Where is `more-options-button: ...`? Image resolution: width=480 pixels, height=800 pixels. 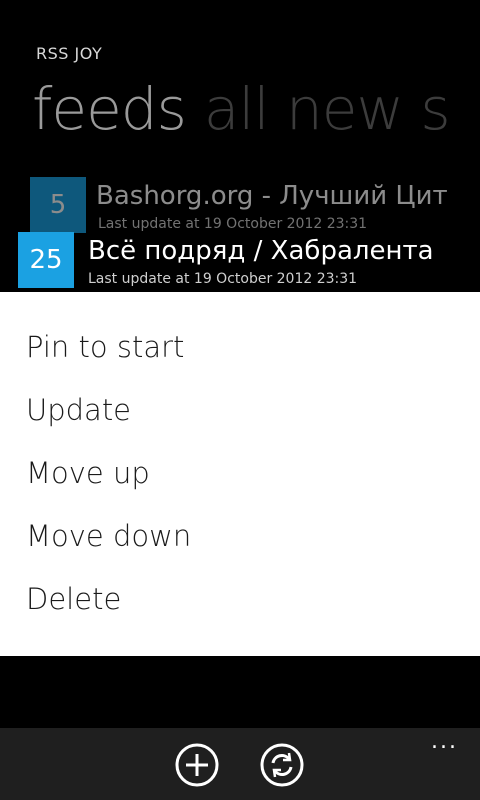 more-options-button: ... is located at coordinates (444, 742).